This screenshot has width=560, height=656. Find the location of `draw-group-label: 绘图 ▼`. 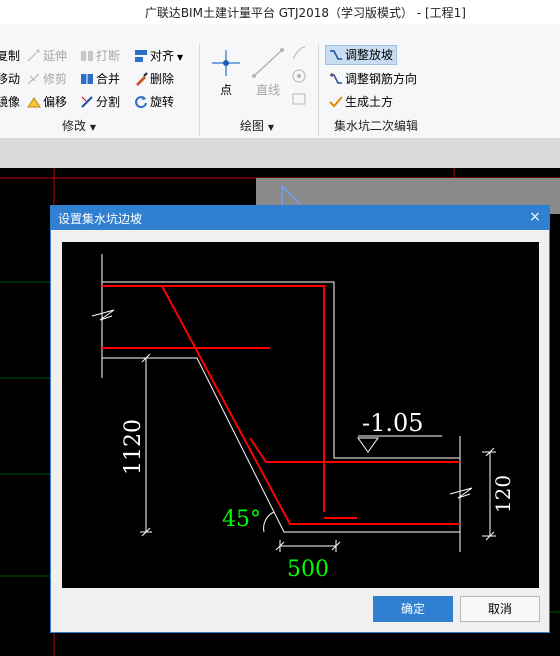

draw-group-label: 绘图 ▼ is located at coordinates (257, 126).